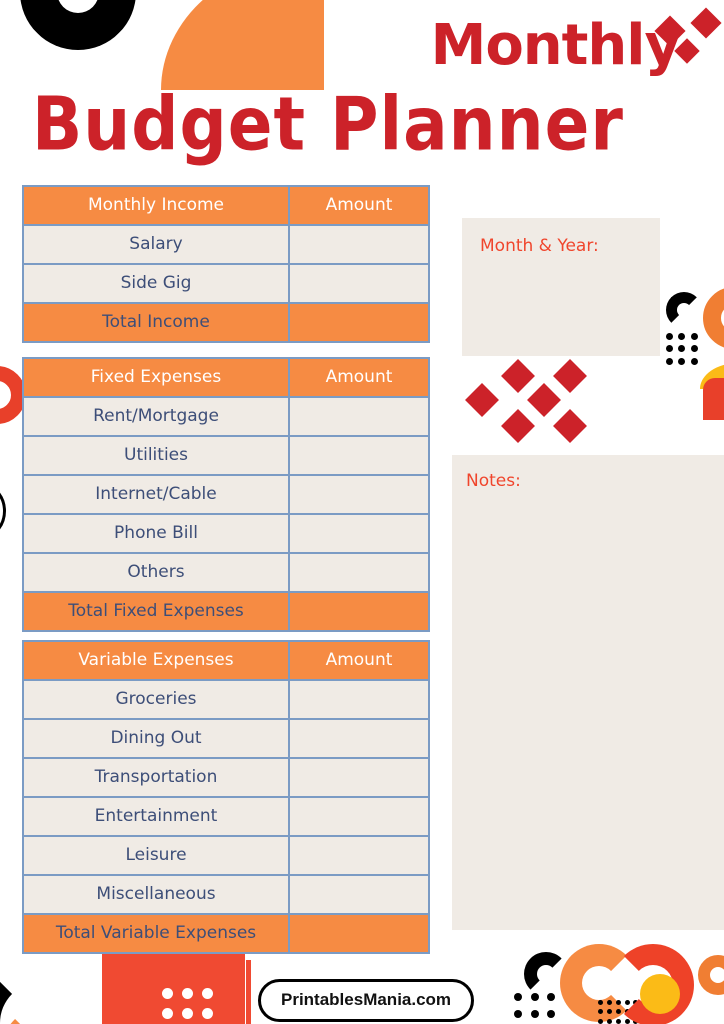 The image size is (724, 1024). I want to click on column-header-category: Monthly Income, so click(157, 205).